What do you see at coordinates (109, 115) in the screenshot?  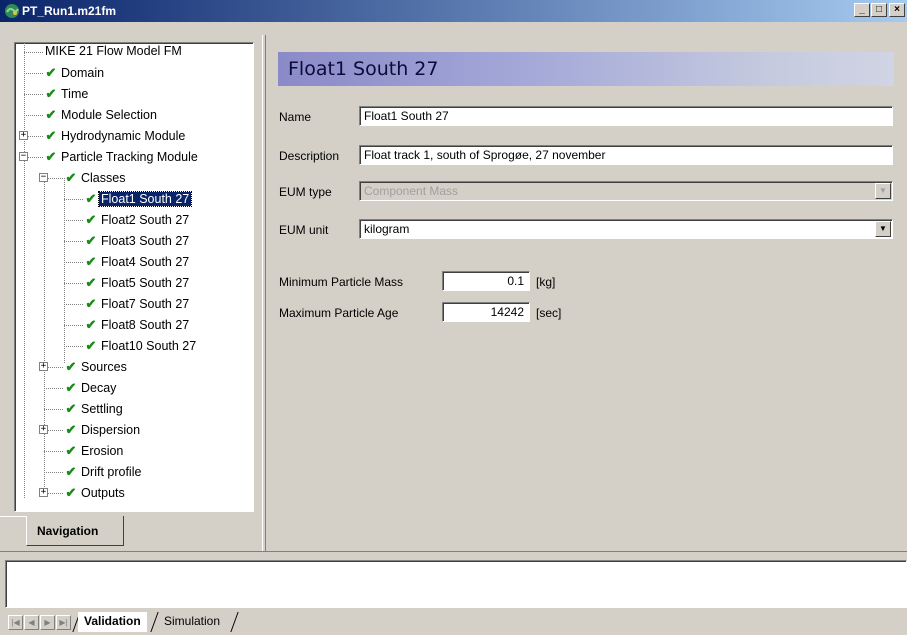 I see `tree-item-label: Module Selection` at bounding box center [109, 115].